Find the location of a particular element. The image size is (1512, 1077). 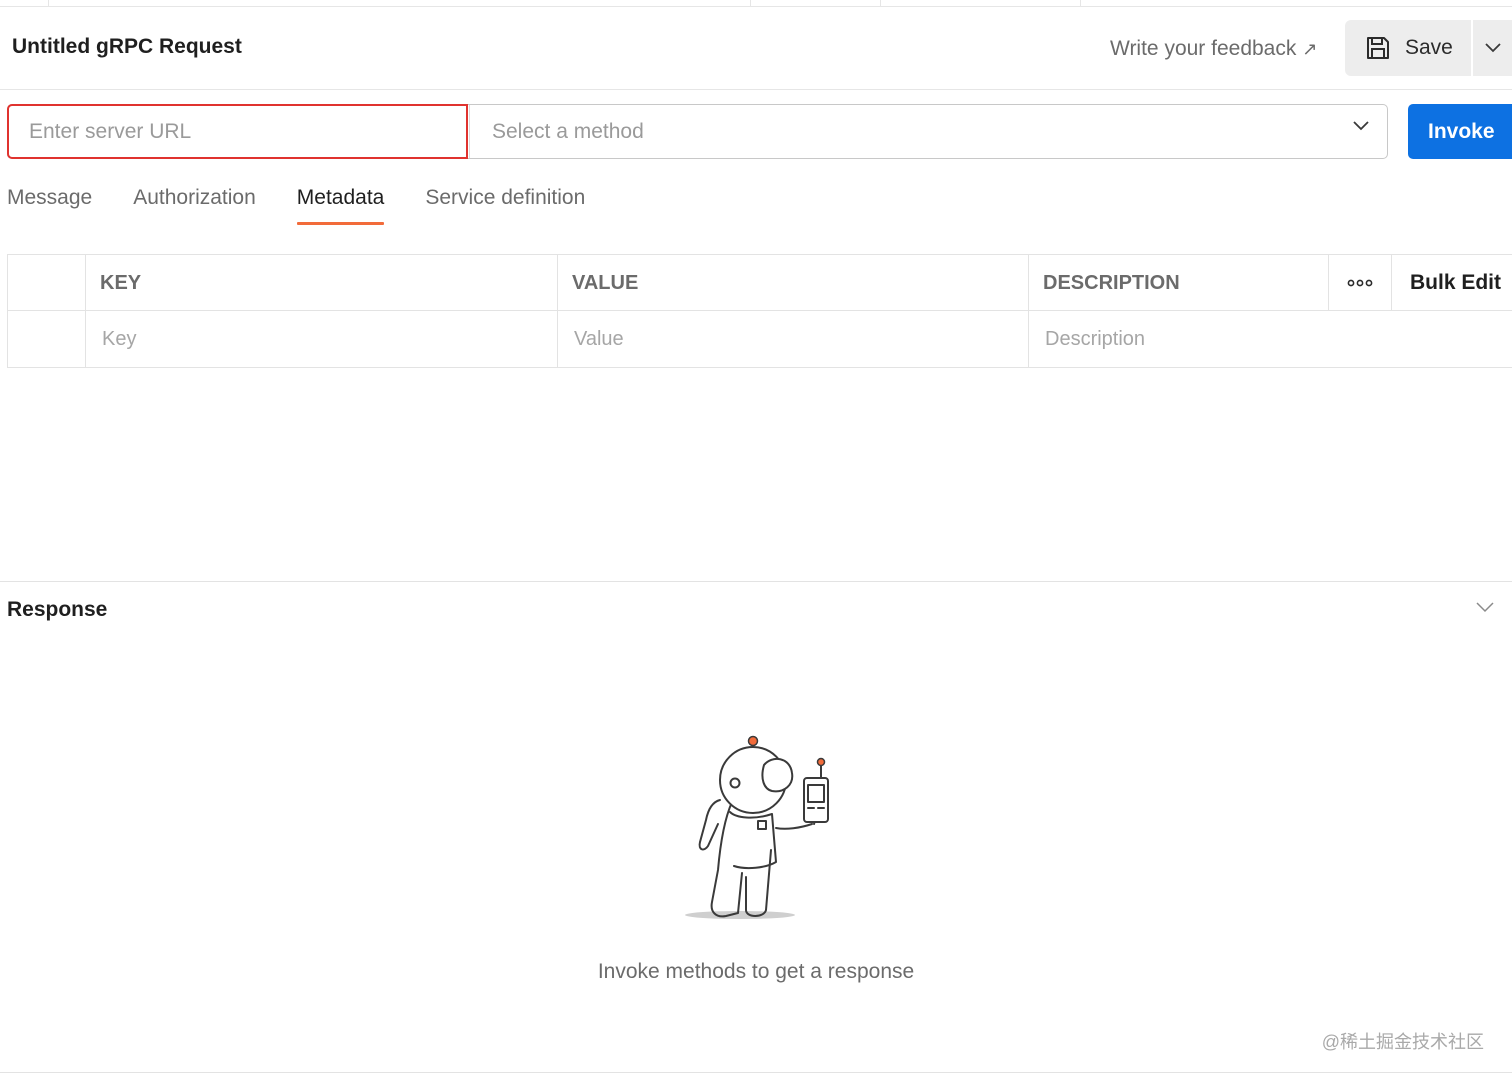

request-title: Untitled gRPC Request is located at coordinates (127, 47).